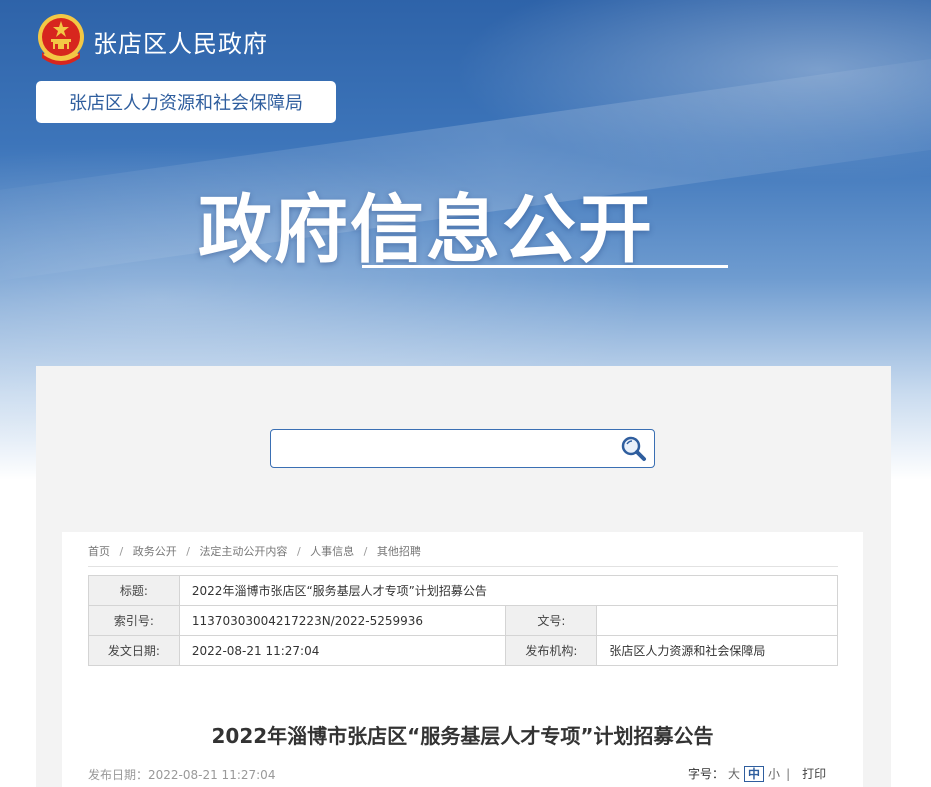  I want to click on breadcrumb-item-personnel: 人事信息, so click(332, 551).